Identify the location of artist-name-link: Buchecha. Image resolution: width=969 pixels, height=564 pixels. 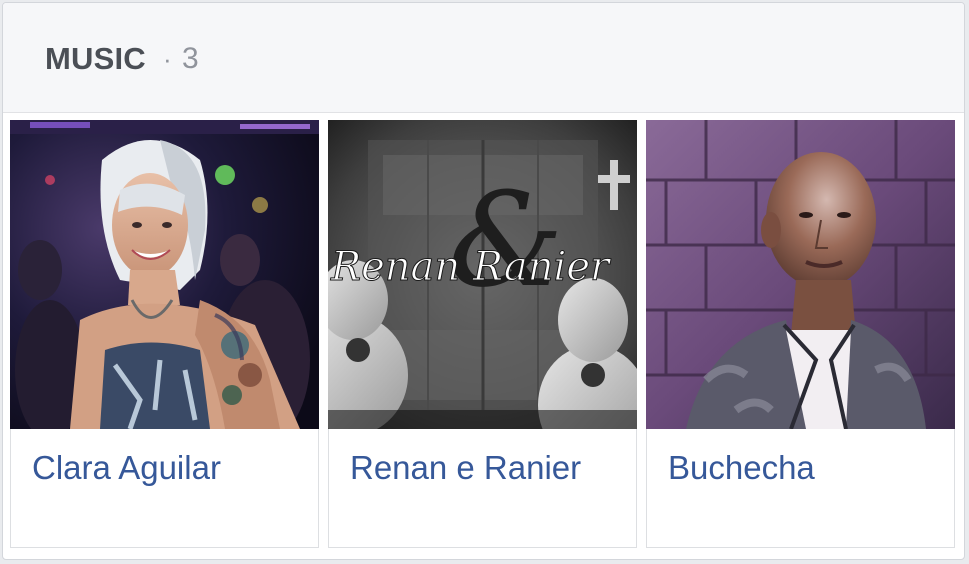
(741, 468).